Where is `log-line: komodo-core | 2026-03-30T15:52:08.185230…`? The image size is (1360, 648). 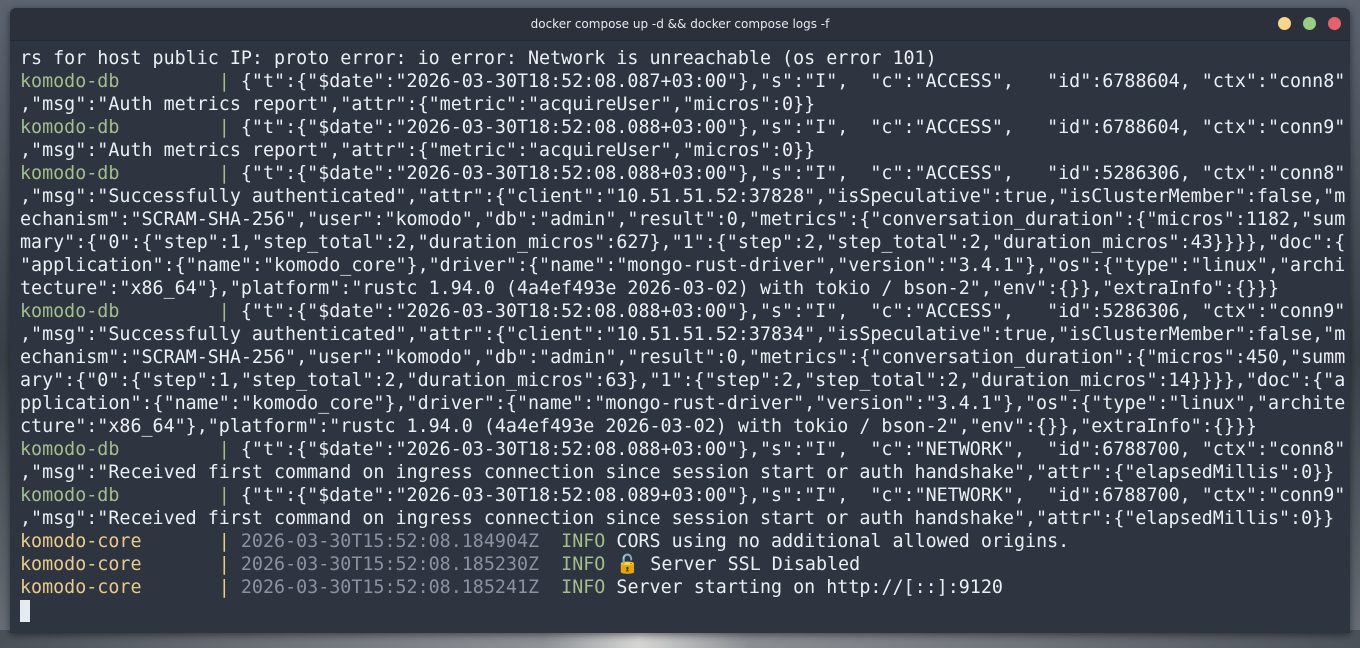 log-line: komodo-core | 2026-03-30T15:52:08.185230… is located at coordinates (682, 564).